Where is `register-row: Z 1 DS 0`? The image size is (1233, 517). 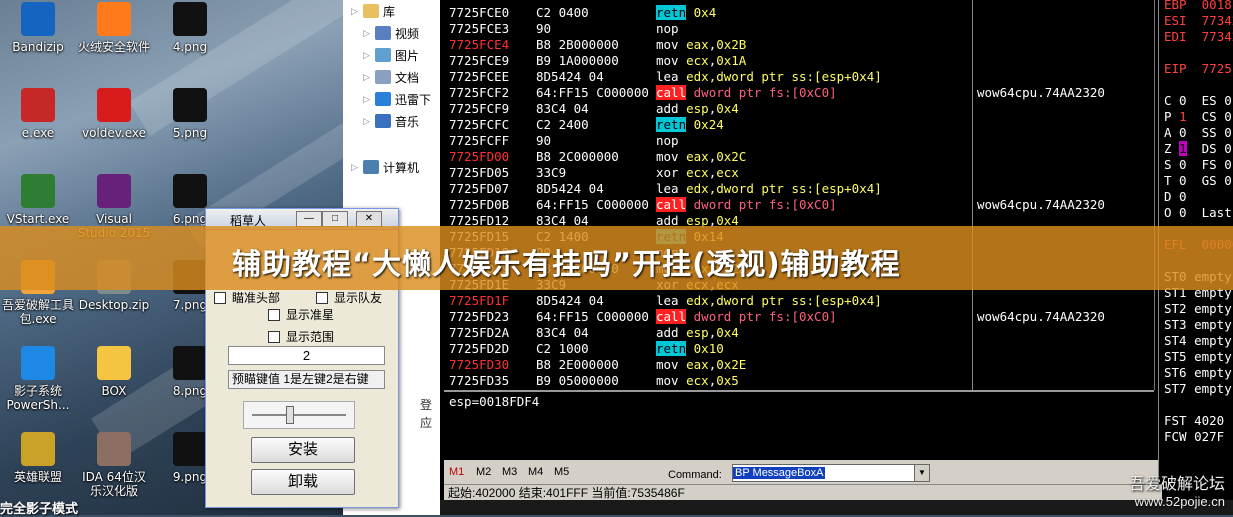 register-row: Z 1 DS 0 is located at coordinates (1198, 149).